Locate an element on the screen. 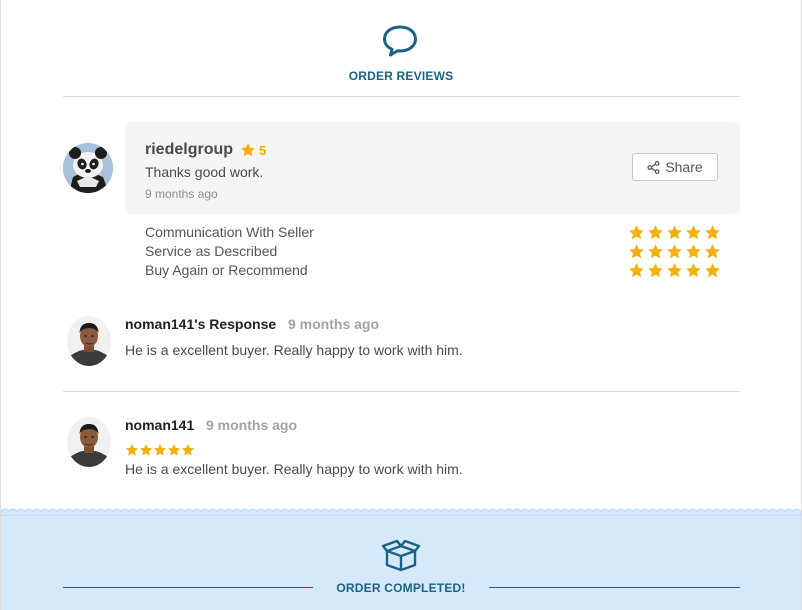  share-label: Share is located at coordinates (684, 167).